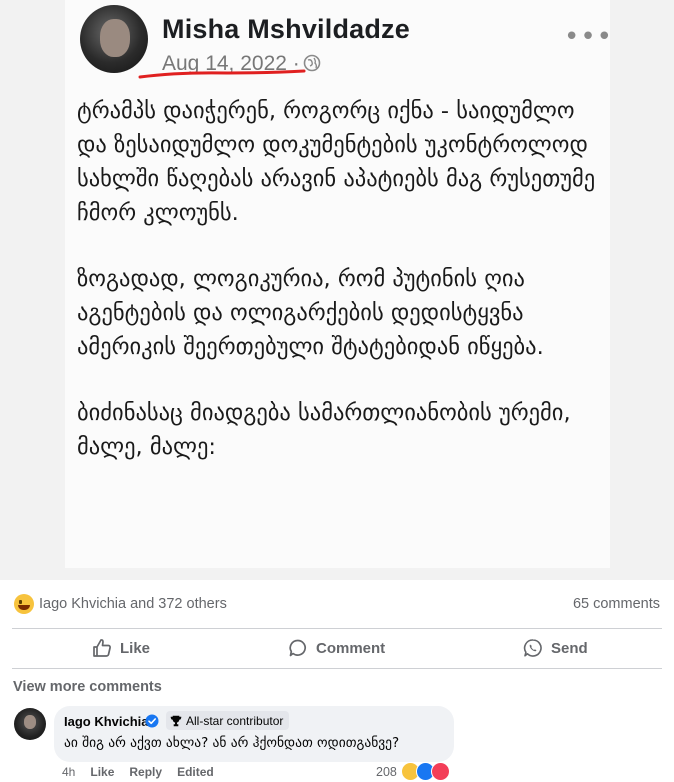 Image resolution: width=674 pixels, height=782 pixels. Describe the element at coordinates (102, 648) in the screenshot. I see `thumbs-up-icon` at that location.